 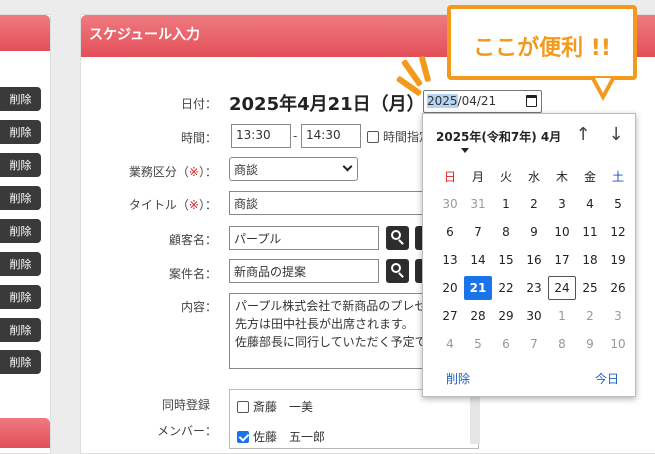 I want to click on calendar-today-button: 今日, so click(x=607, y=378).